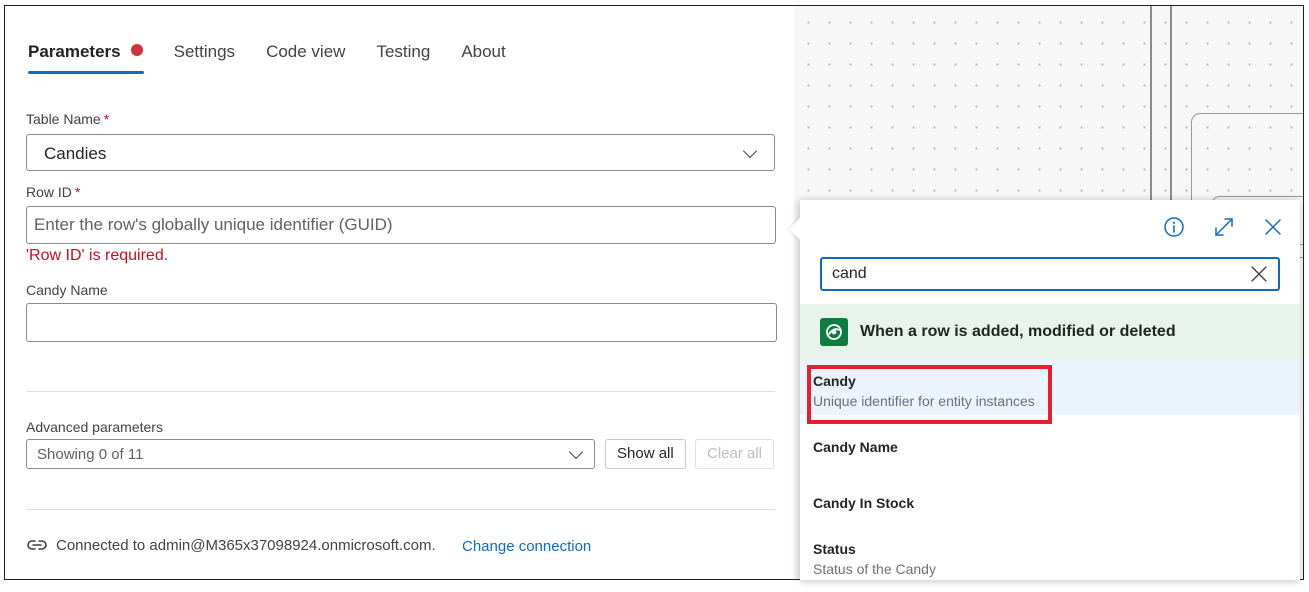 The image size is (1309, 592). Describe the element at coordinates (794, 229) in the screenshot. I see `popup-caret` at that location.